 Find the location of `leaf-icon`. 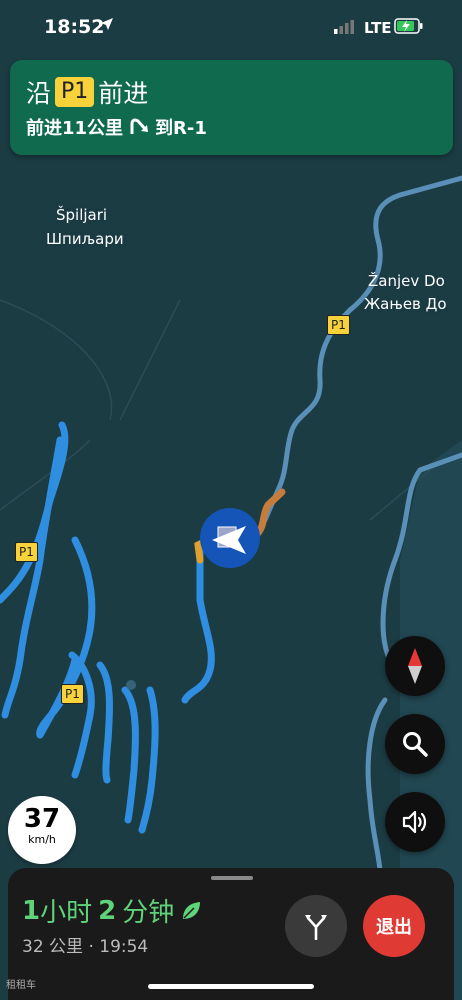

leaf-icon is located at coordinates (192, 910).